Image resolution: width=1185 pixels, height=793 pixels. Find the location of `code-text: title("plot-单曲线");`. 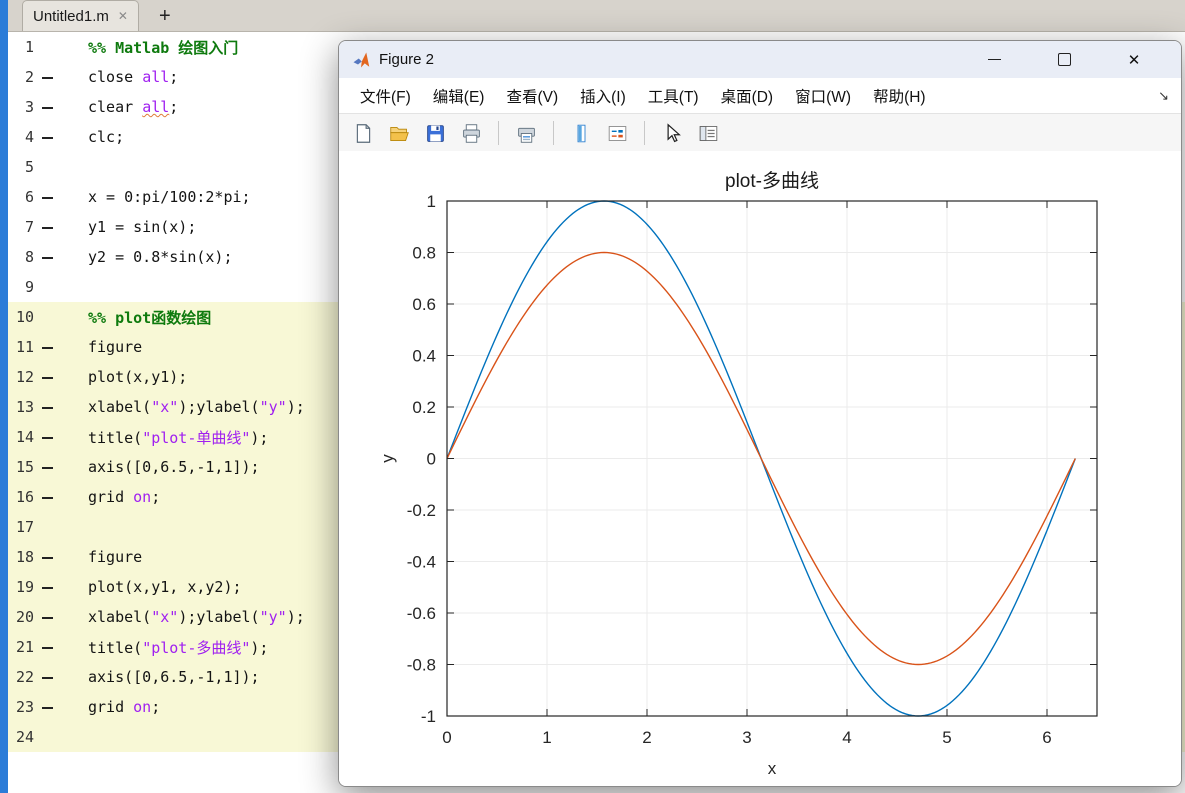

code-text: title("plot-单曲线"); is located at coordinates (178, 437).